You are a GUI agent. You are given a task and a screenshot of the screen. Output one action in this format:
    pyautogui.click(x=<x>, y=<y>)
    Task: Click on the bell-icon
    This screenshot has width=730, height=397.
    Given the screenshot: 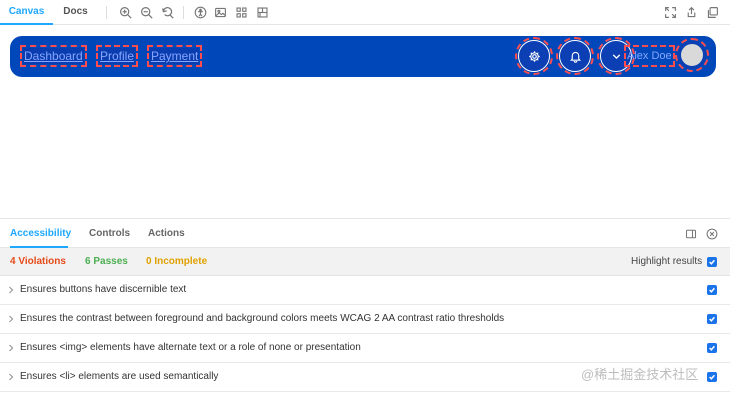 What is the action you would take?
    pyautogui.click(x=575, y=57)
    